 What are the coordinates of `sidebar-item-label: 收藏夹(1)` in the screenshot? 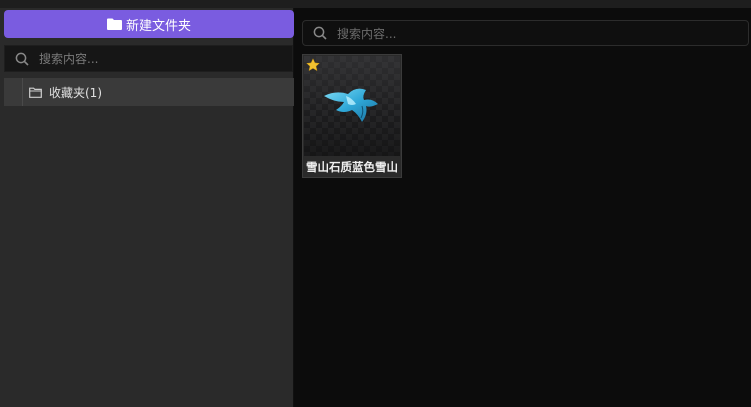 It's located at (75, 92).